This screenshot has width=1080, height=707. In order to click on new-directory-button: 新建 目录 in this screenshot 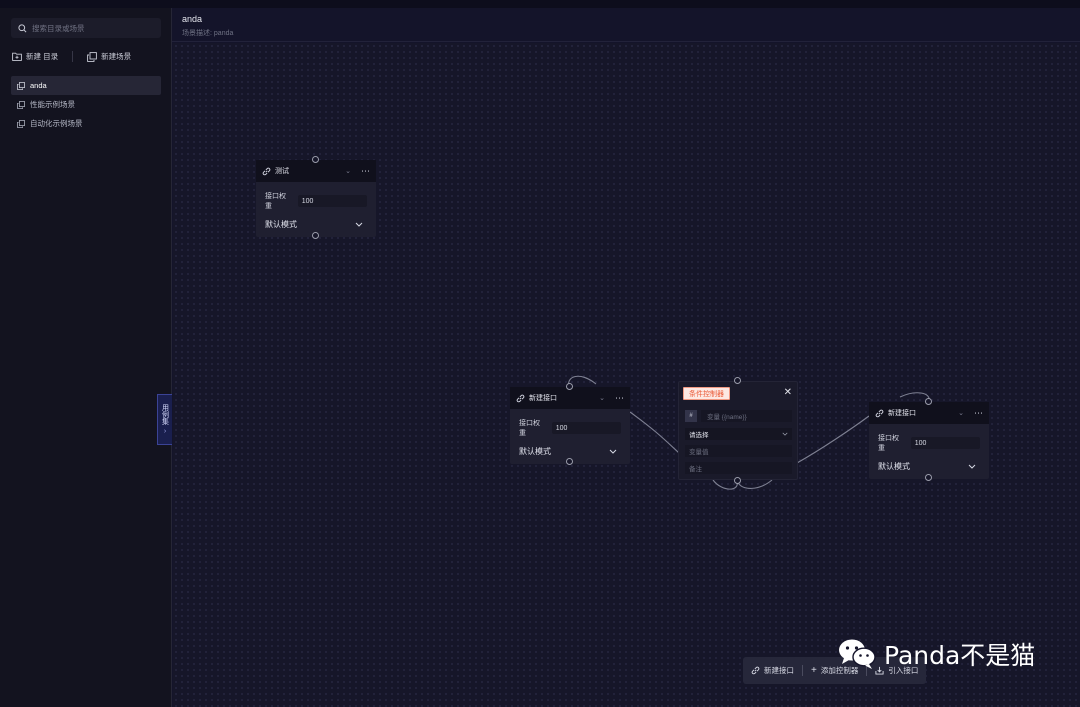, I will do `click(35, 56)`.